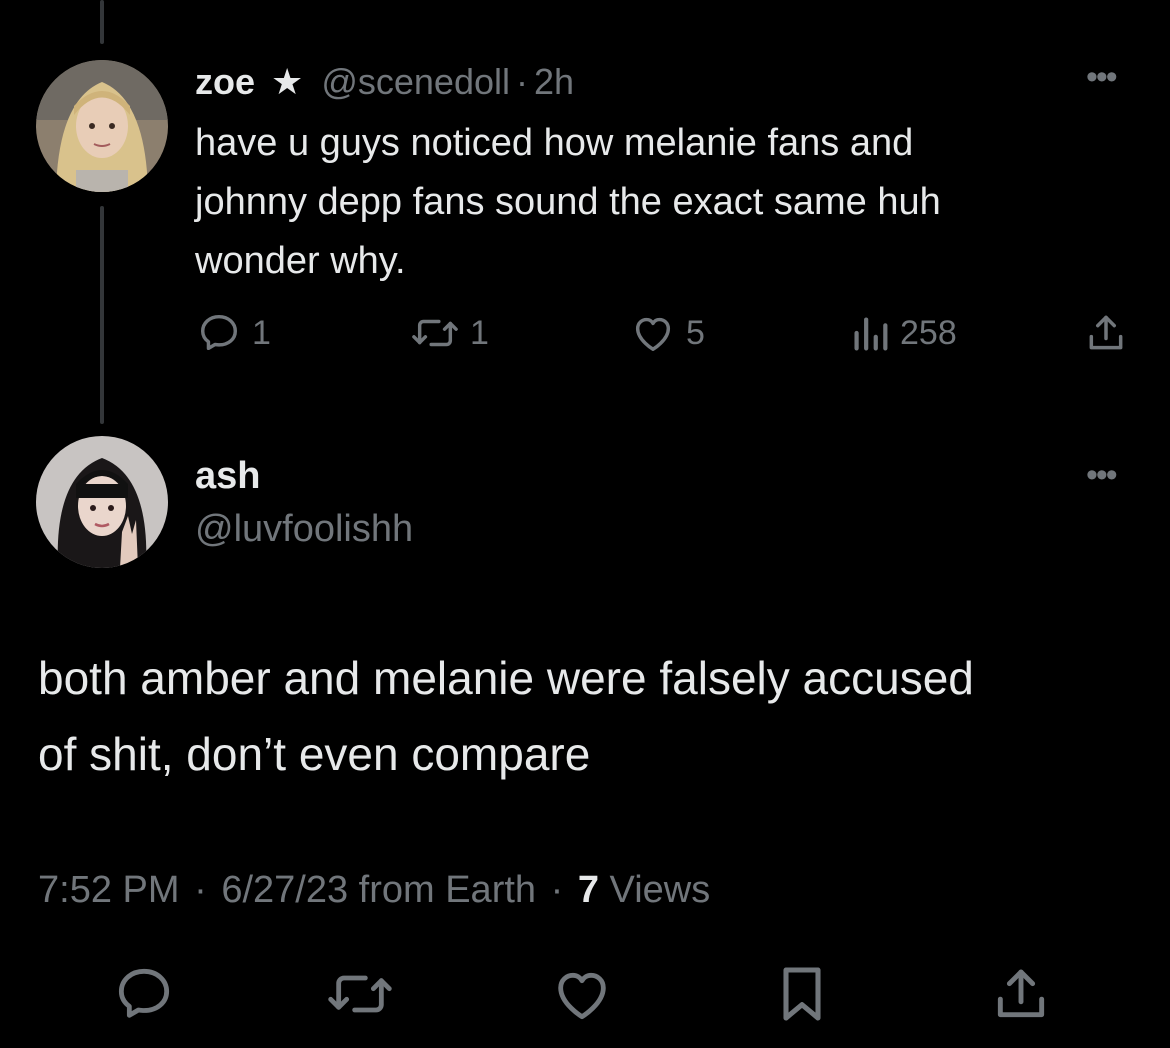 The image size is (1170, 1048). I want to click on parent-header: zoe ★ @scenedoll · 2h, so click(384, 82).